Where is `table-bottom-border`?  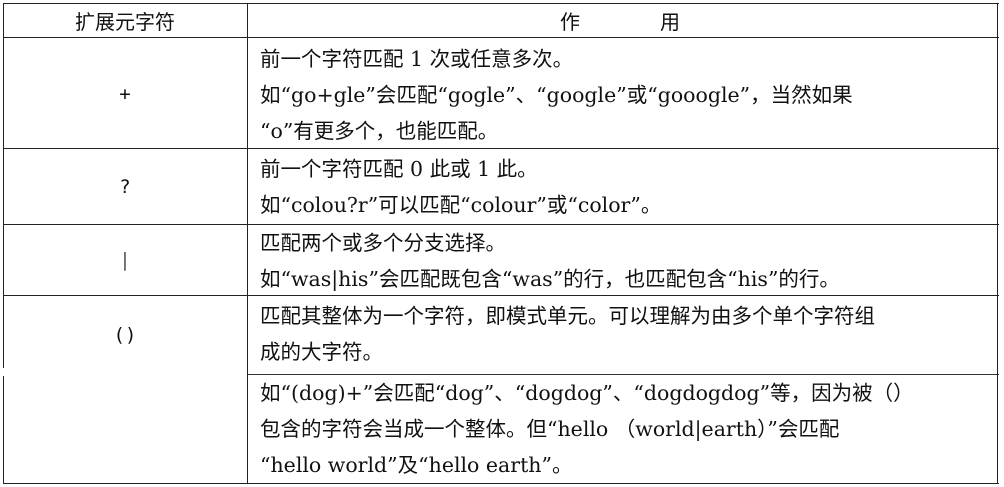 table-bottom-border is located at coordinates (501, 483).